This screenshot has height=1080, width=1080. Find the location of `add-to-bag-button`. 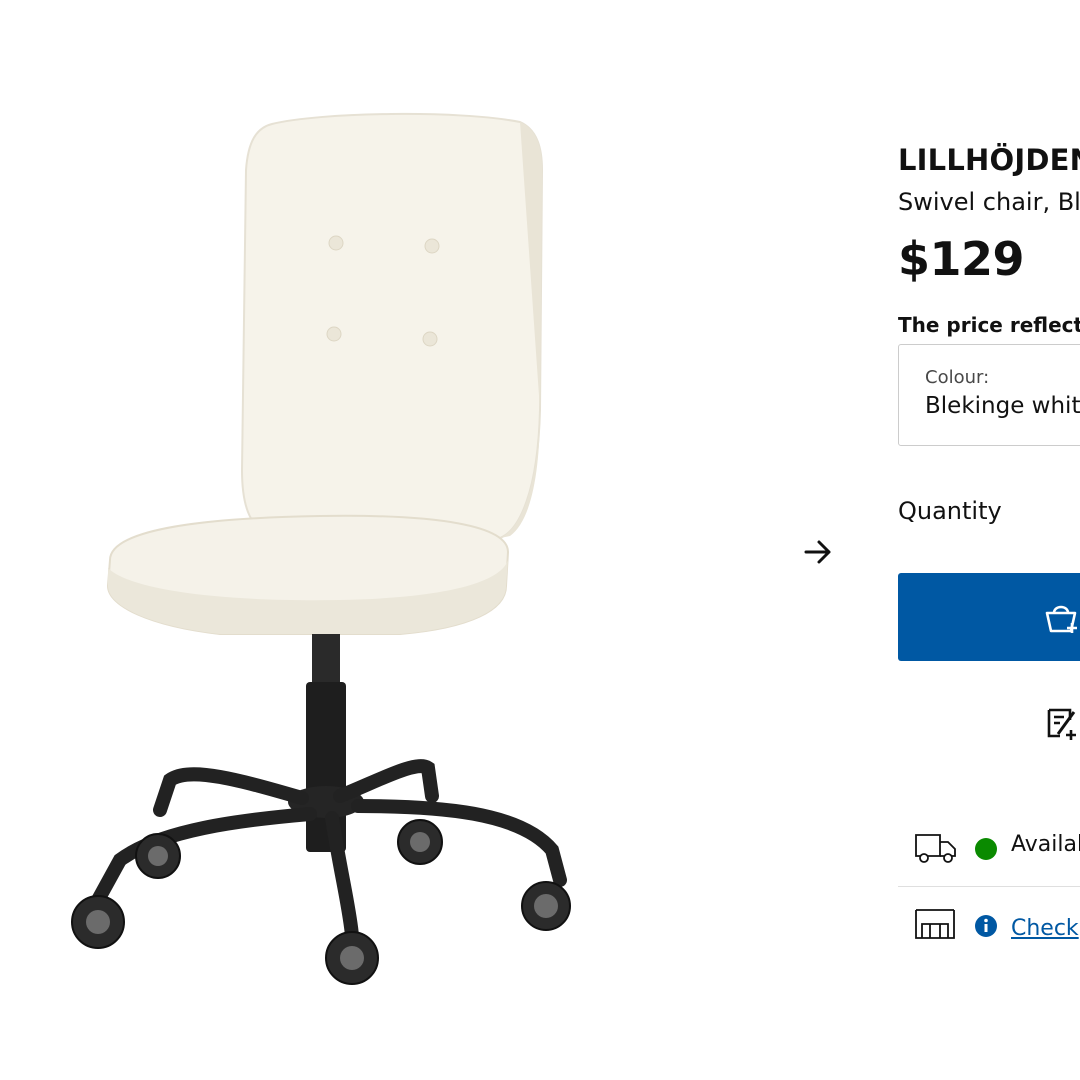

add-to-bag-button is located at coordinates (989, 617).